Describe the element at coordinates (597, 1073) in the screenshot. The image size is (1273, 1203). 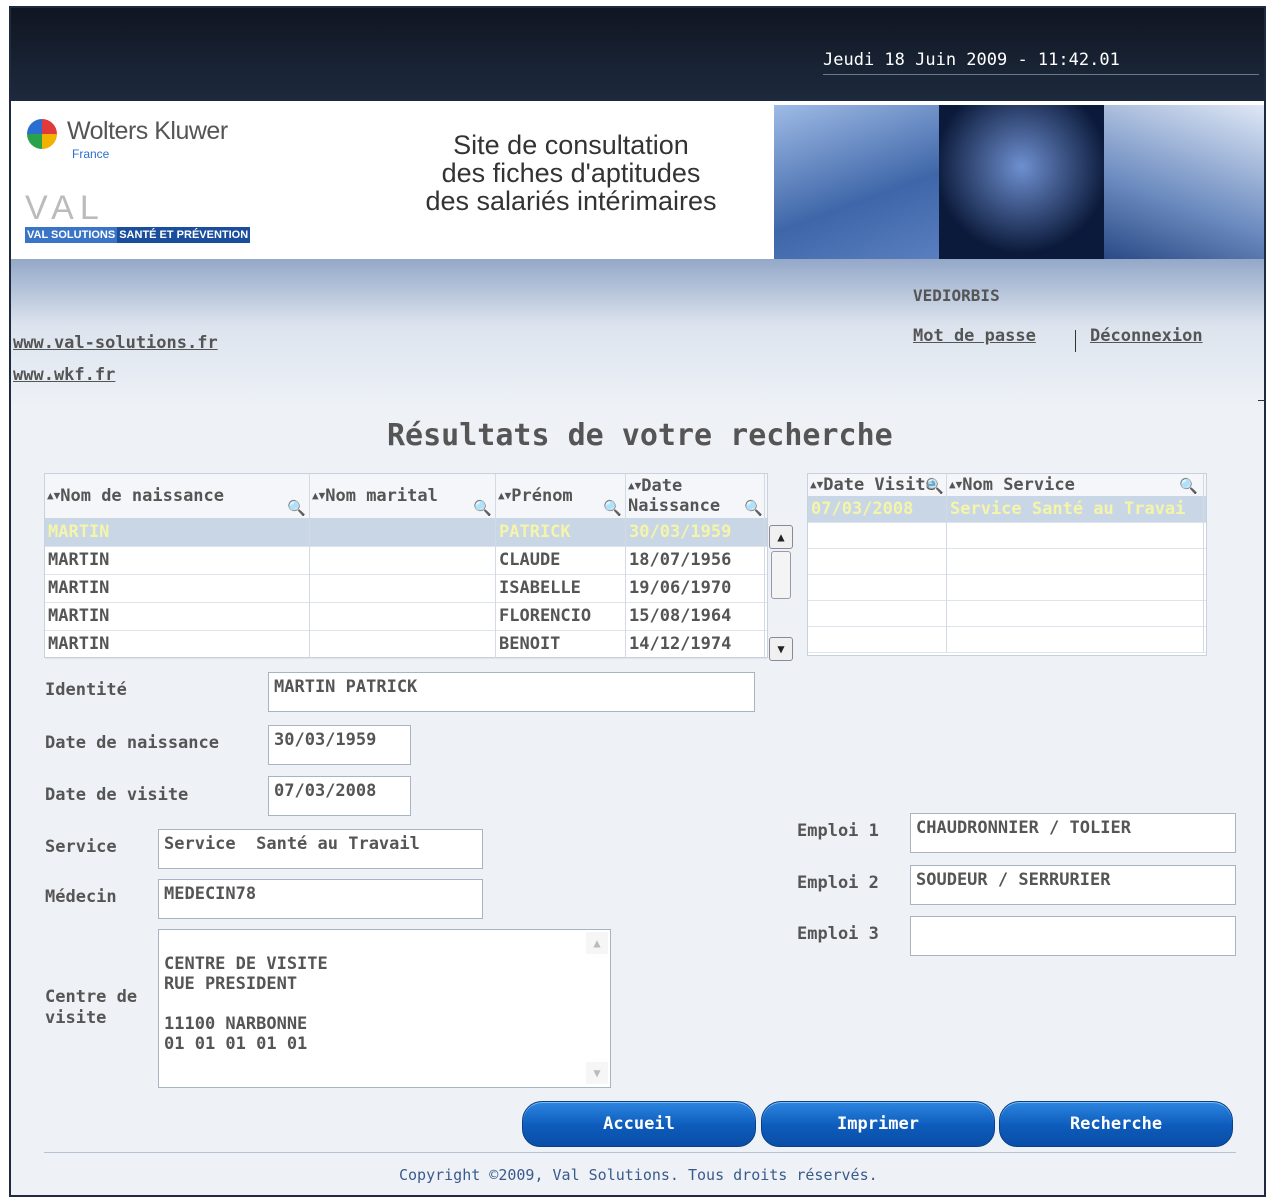
I see `scroll-down-icon: ▼` at that location.